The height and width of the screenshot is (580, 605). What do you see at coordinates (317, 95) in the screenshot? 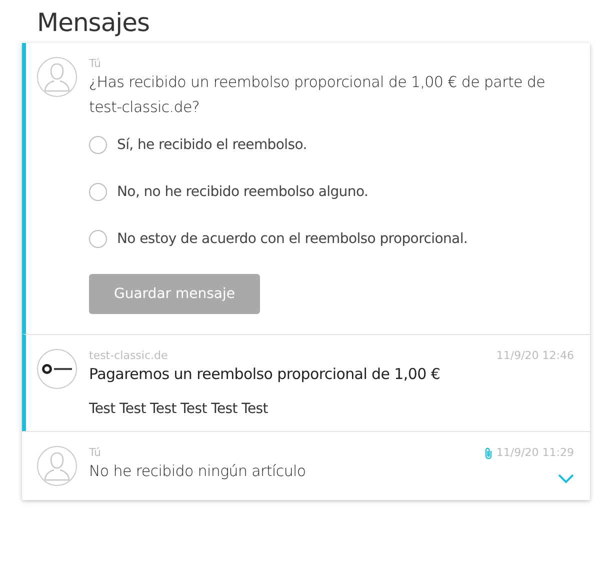
I see `question-text: ¿Has recibido un reembolso proporcional de 1,00 € de parte de test-classic.de?` at bounding box center [317, 95].